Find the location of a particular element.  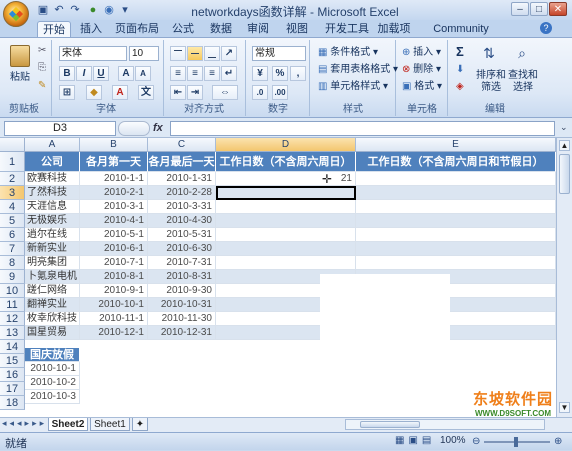

column-header-d: D is located at coordinates (286, 145).